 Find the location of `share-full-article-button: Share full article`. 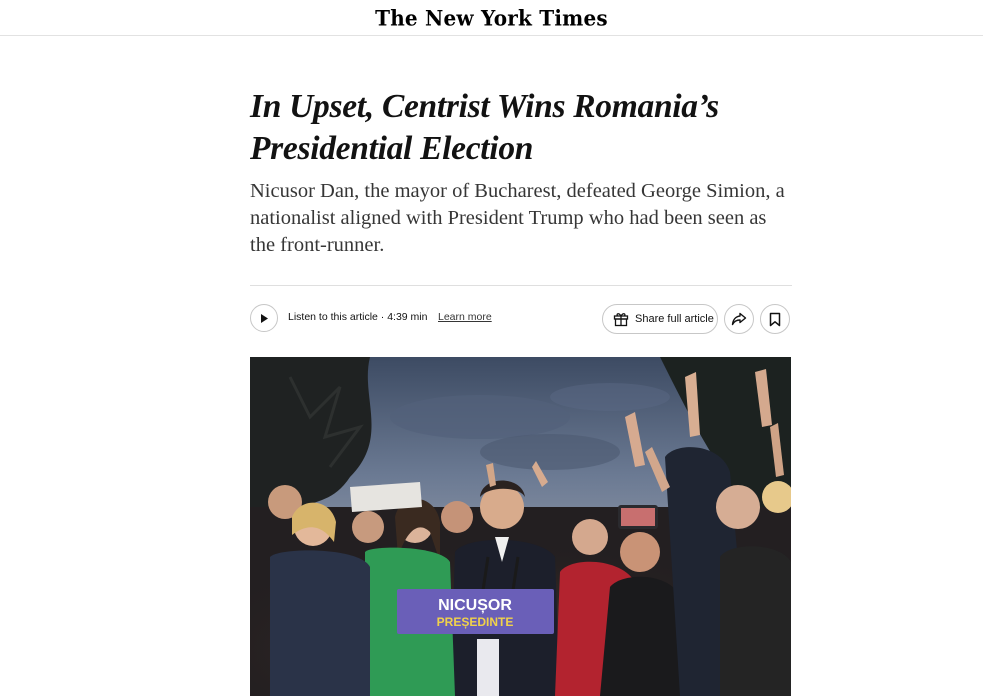

share-full-article-button: Share full article is located at coordinates (660, 319).